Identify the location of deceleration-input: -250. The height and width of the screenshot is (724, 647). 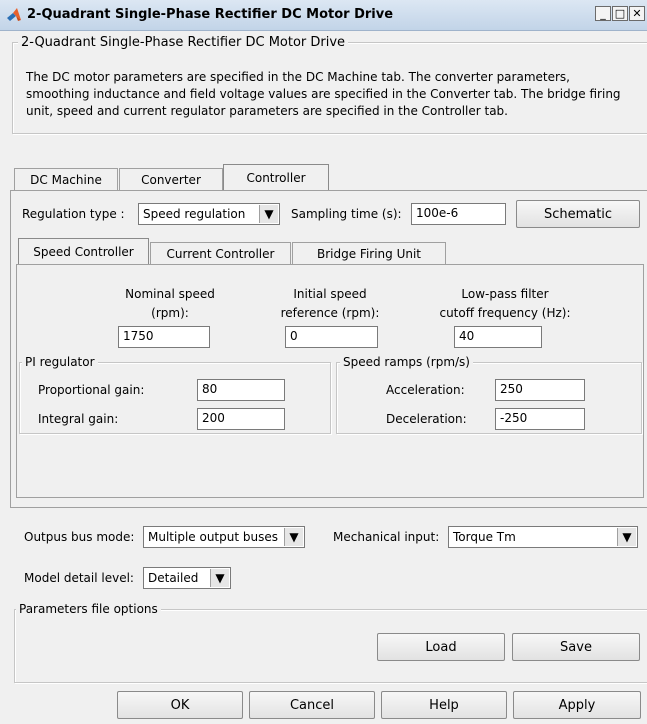
(540, 419).